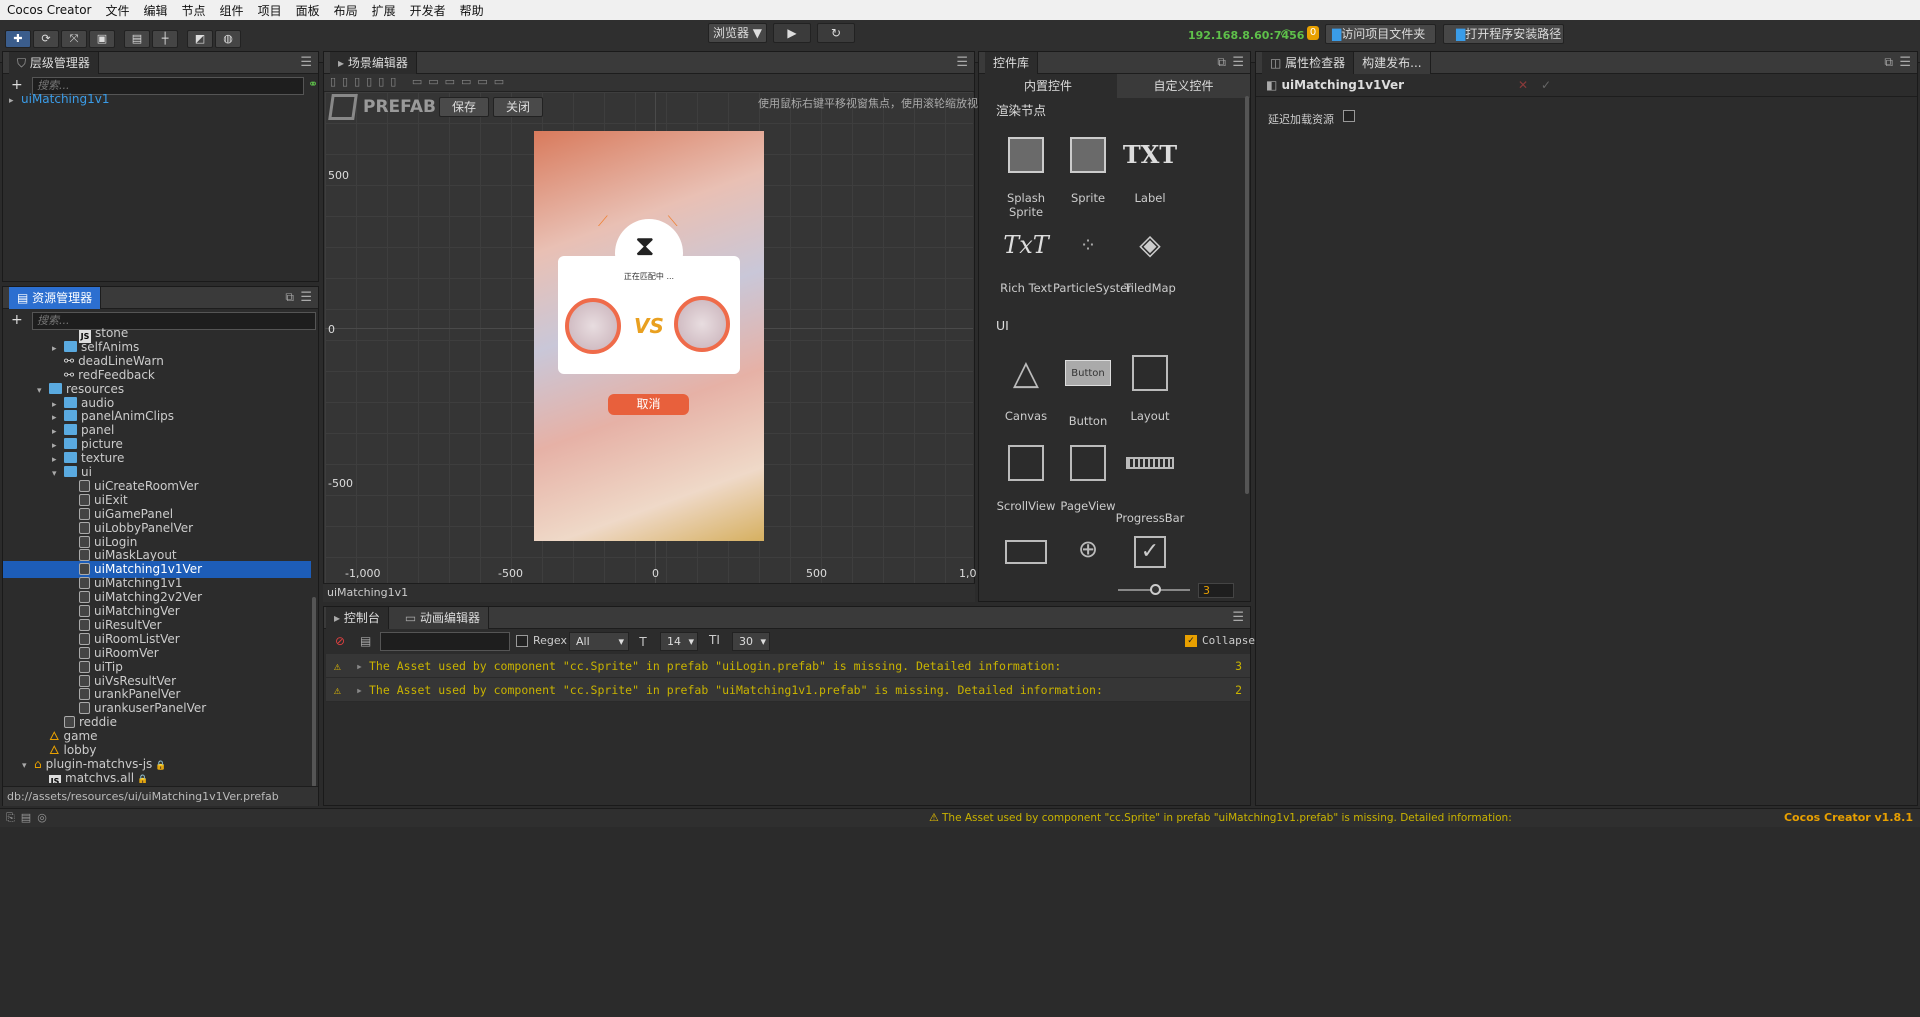 The width and height of the screenshot is (1920, 1017). I want to click on menu-item: 面板, so click(308, 10).